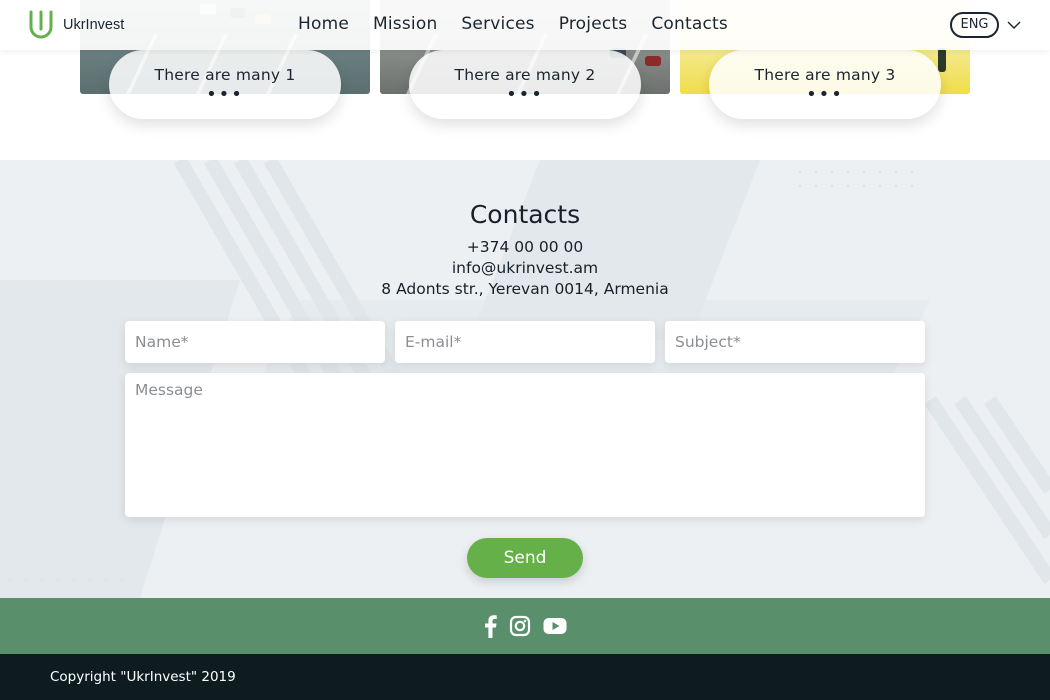 Image resolution: width=1050 pixels, height=700 pixels. What do you see at coordinates (593, 24) in the screenshot?
I see `nav-item-projects: Projects` at bounding box center [593, 24].